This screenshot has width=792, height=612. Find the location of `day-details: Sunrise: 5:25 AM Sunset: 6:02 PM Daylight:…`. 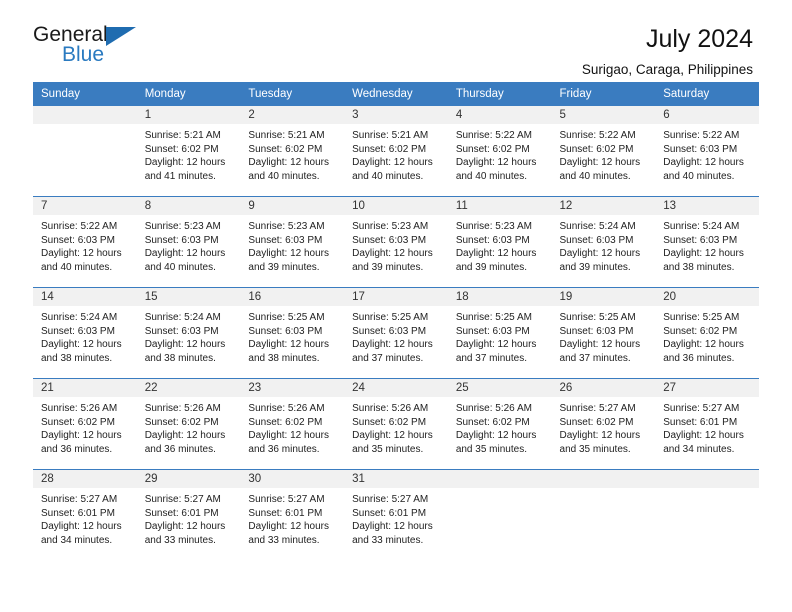

day-details: Sunrise: 5:25 AM Sunset: 6:02 PM Daylight:… is located at coordinates (707, 335).